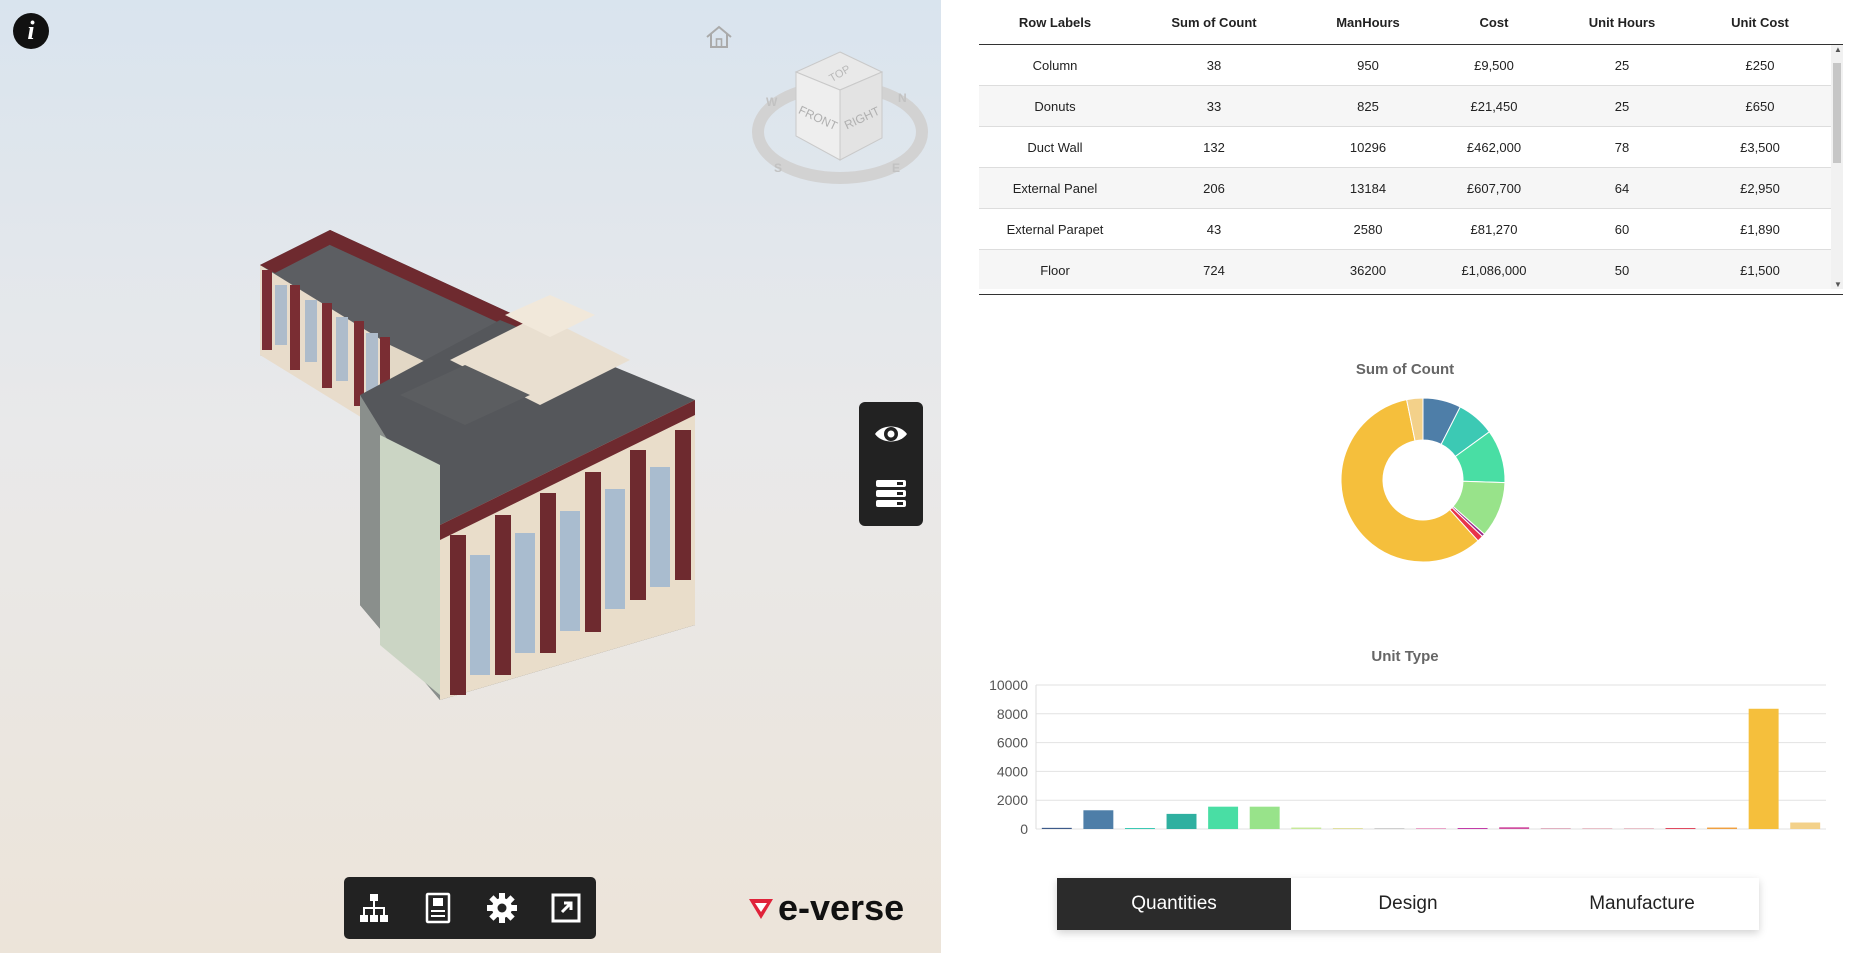 This screenshot has width=1869, height=953. What do you see at coordinates (1760, 147) in the screenshot?
I see `cell-unit-cost: £3,500` at bounding box center [1760, 147].